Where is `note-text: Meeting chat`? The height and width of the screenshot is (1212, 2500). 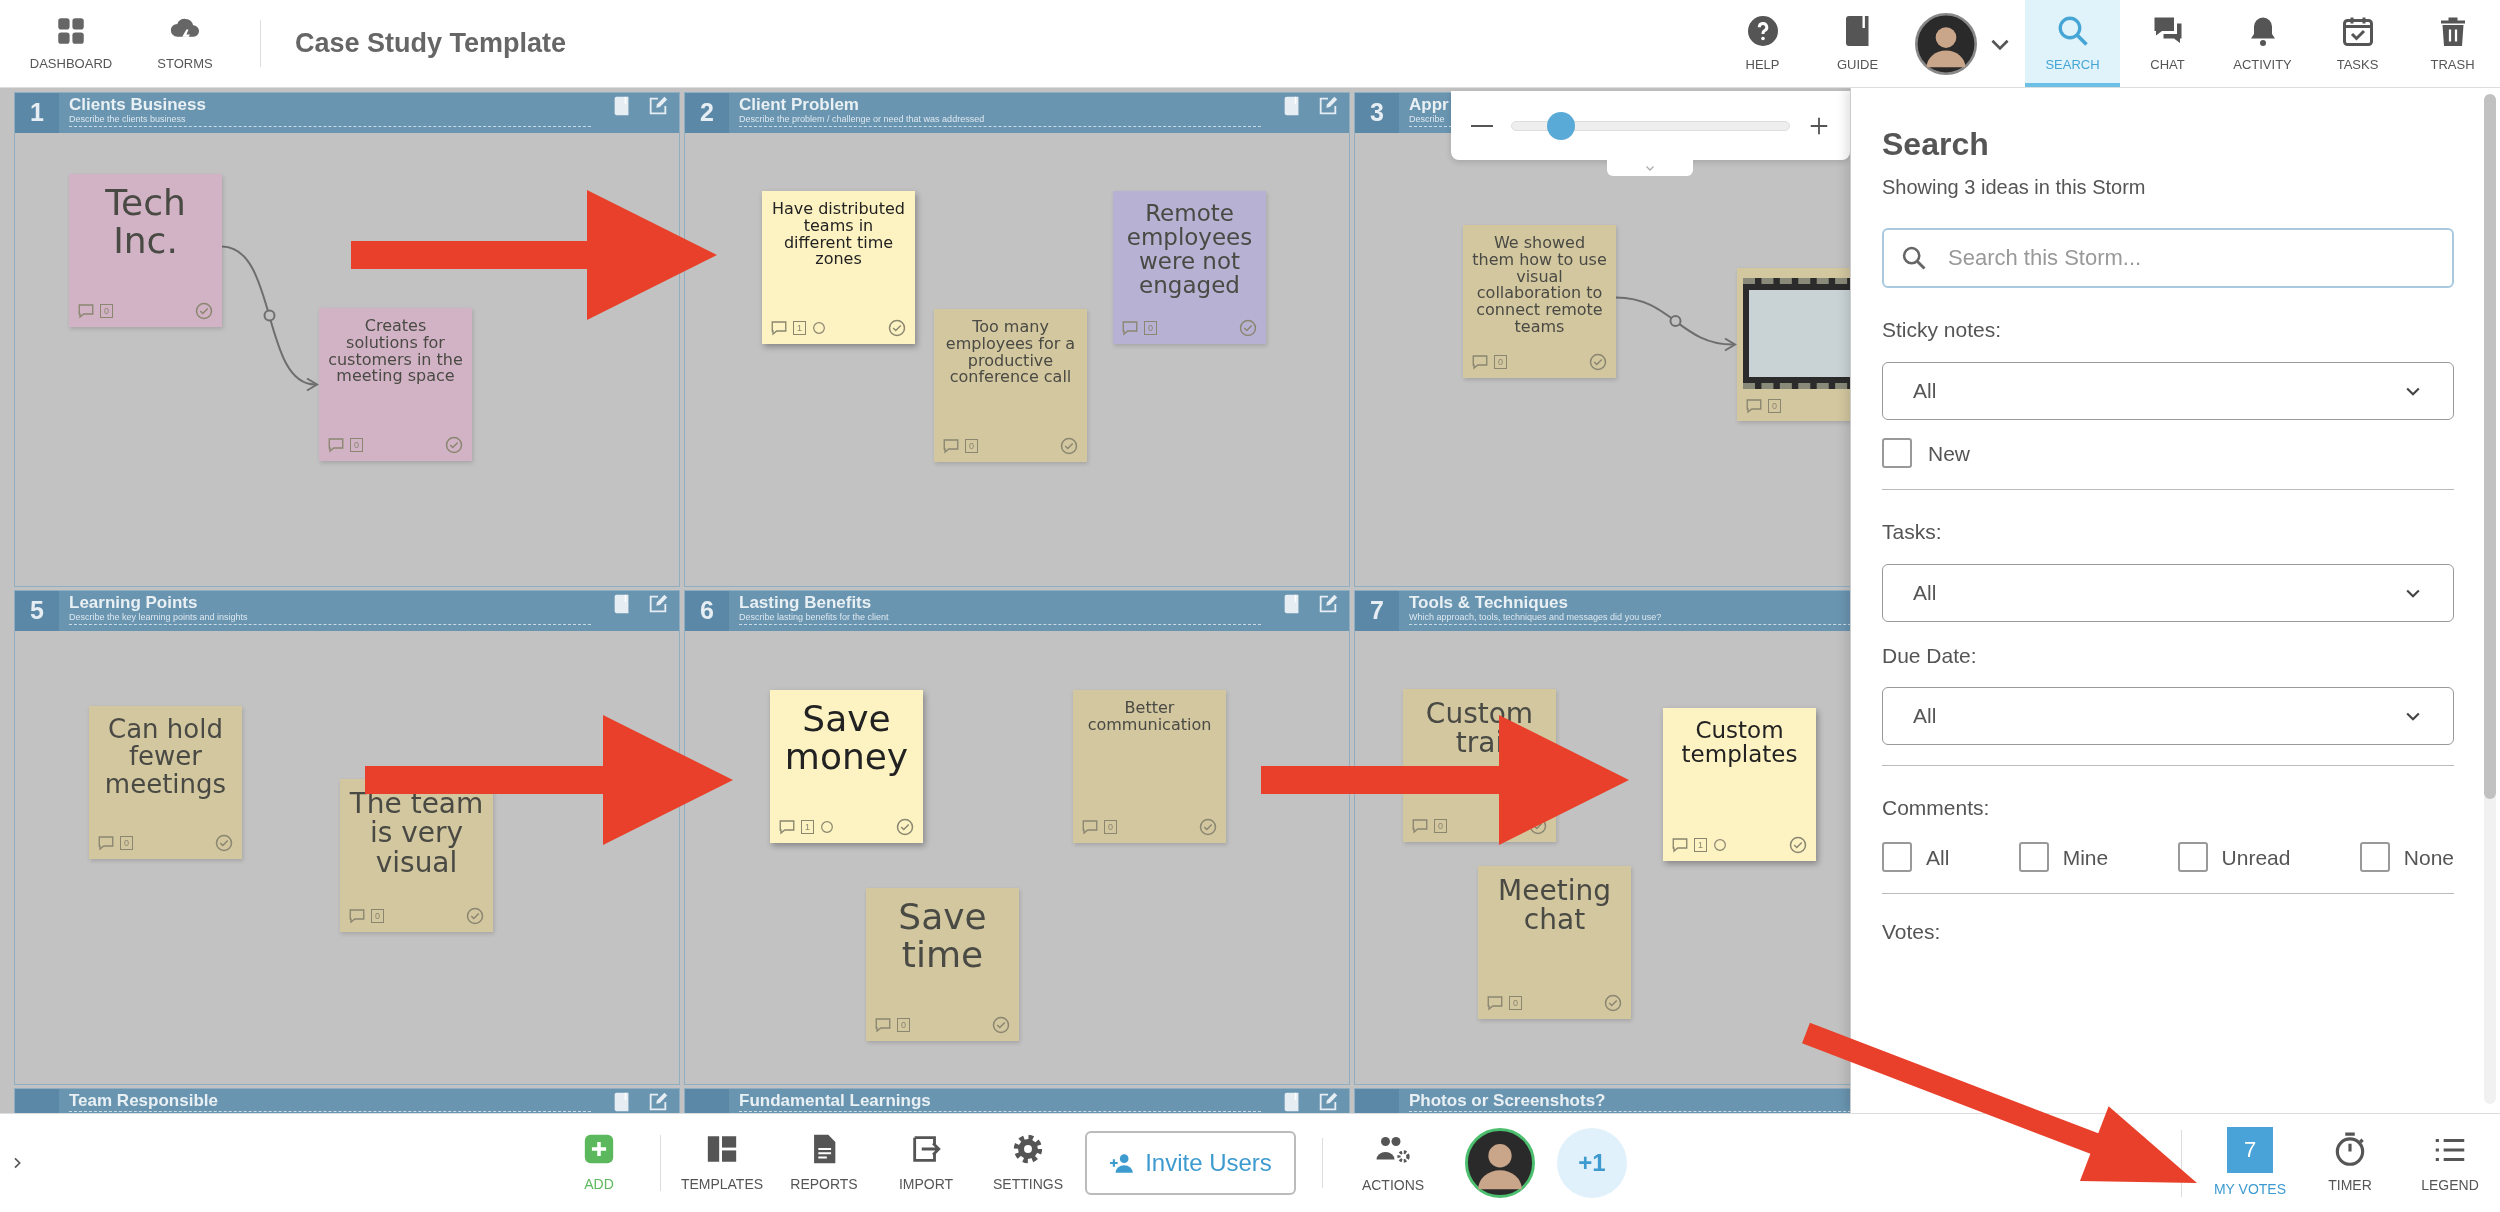 note-text: Meeting chat is located at coordinates (1554, 907).